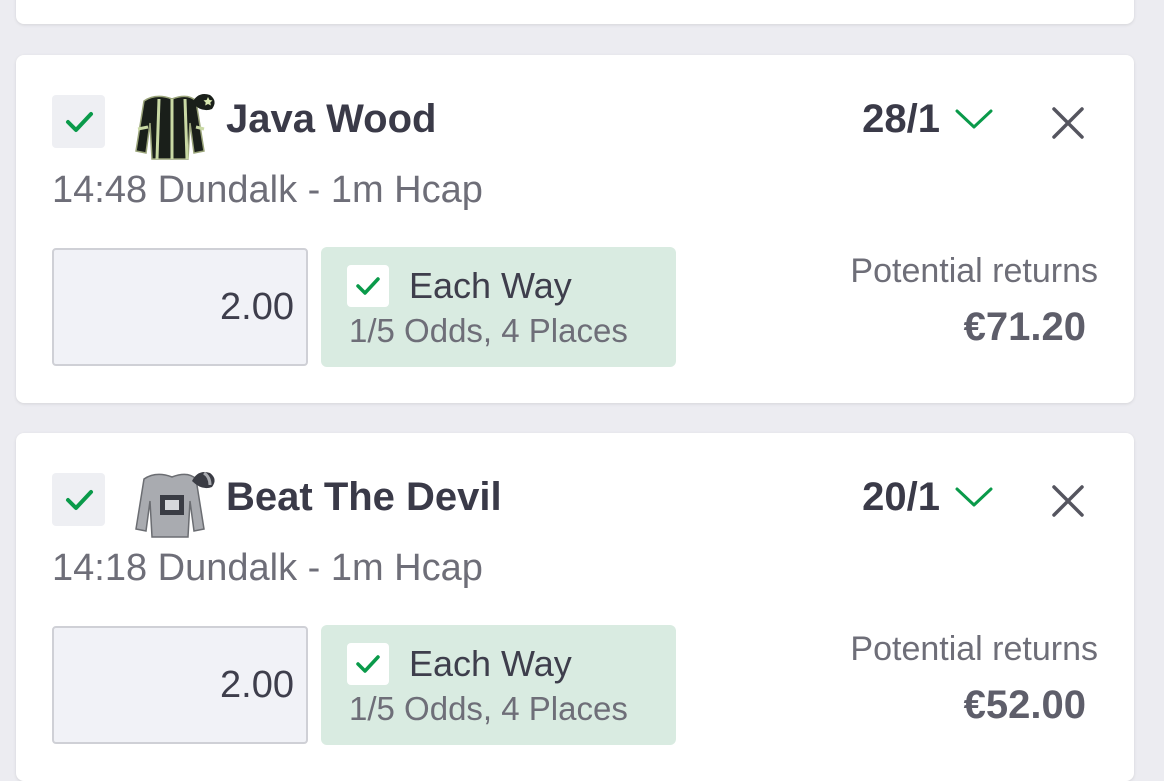 This screenshot has width=1164, height=781. I want to click on potential-returns-value: €71.20, so click(1024, 327).